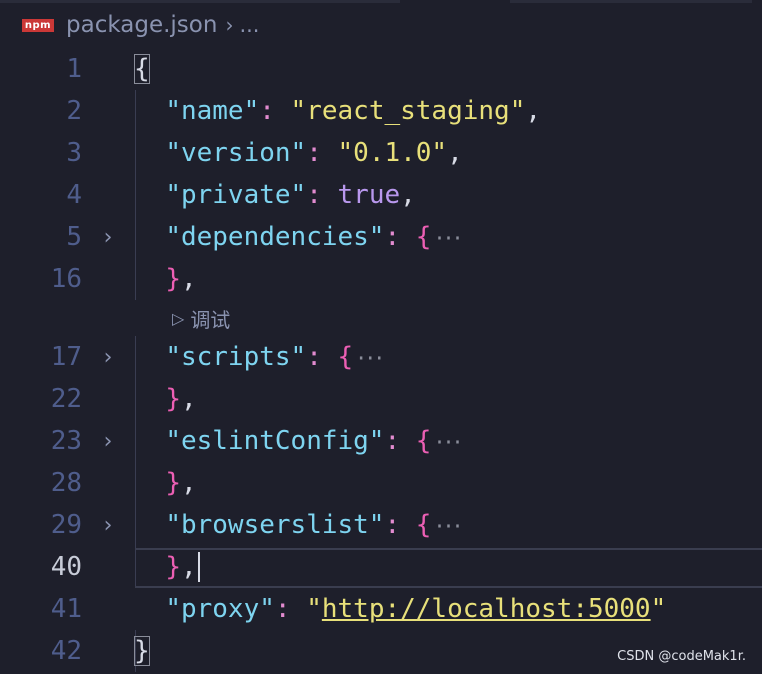 The width and height of the screenshot is (762, 674). I want to click on npm-icon: npm, so click(38, 25).